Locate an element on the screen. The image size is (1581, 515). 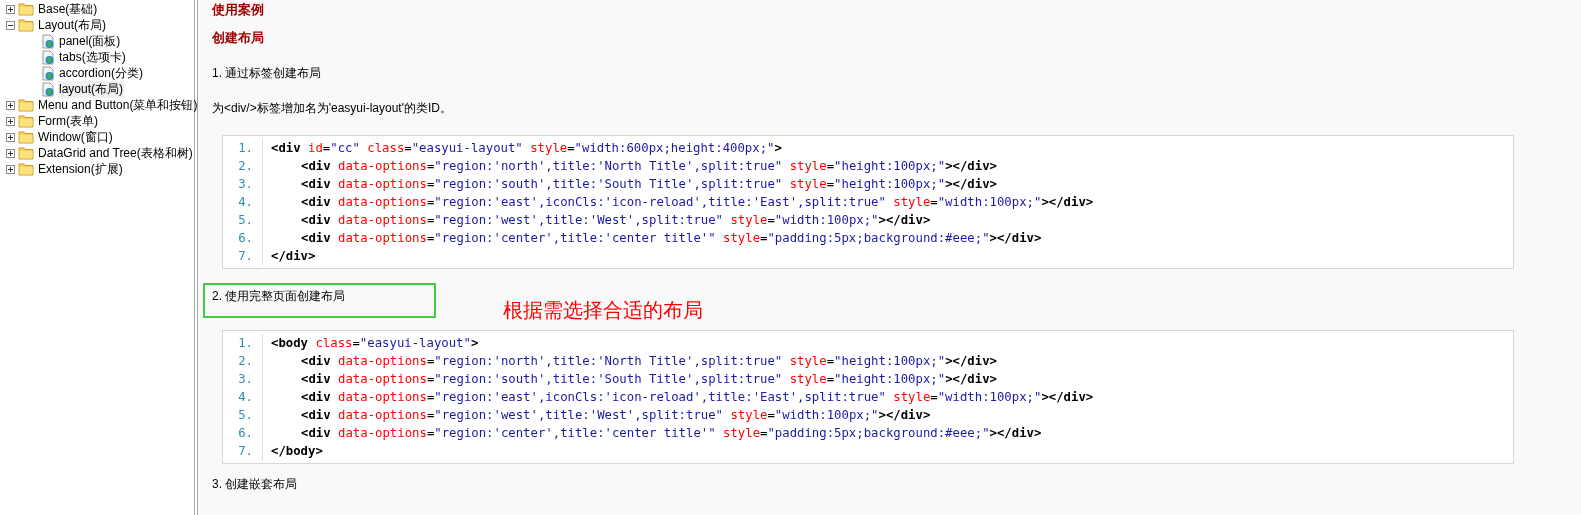
annotation: 根据需选择合适的布局 is located at coordinates (603, 310).